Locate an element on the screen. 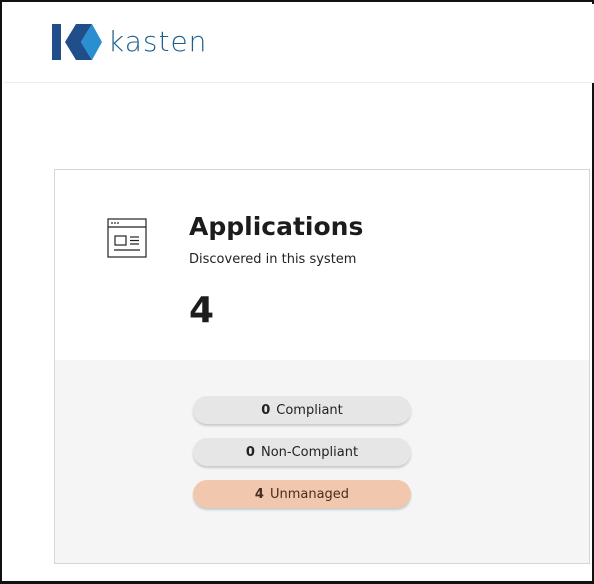 The height and width of the screenshot is (584, 594). application-window-icon is located at coordinates (127, 238).